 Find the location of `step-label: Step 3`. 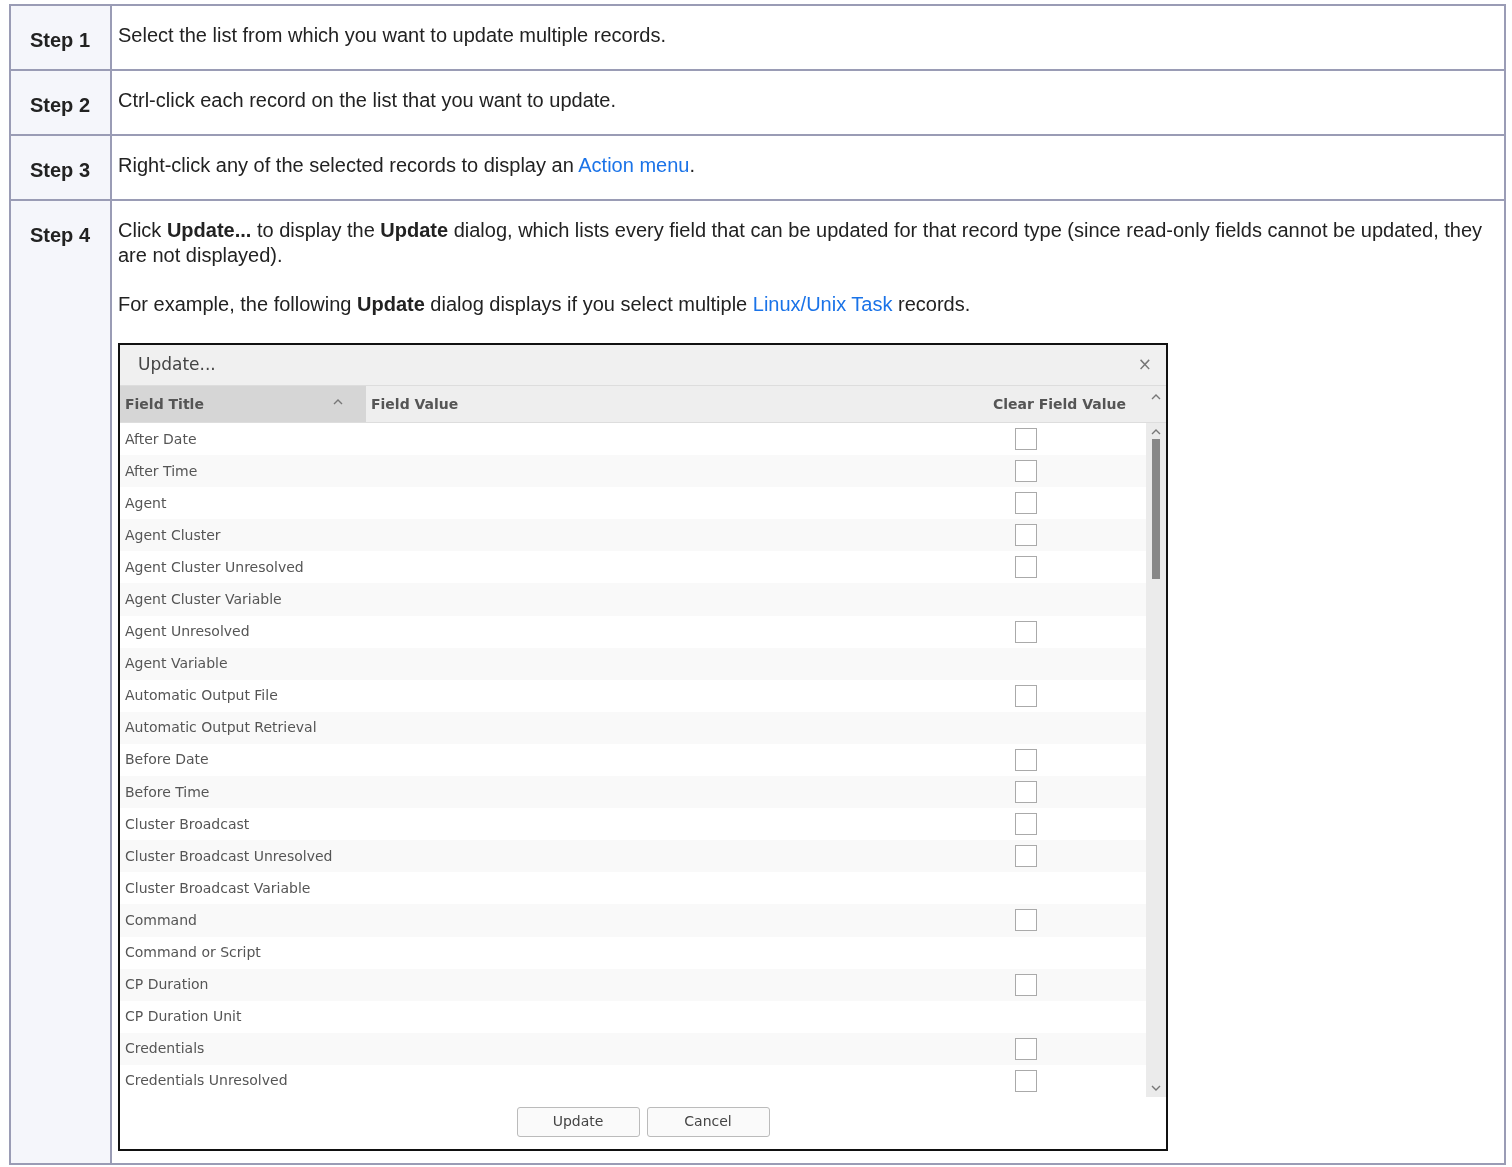

step-label: Step 3 is located at coordinates (60, 167).